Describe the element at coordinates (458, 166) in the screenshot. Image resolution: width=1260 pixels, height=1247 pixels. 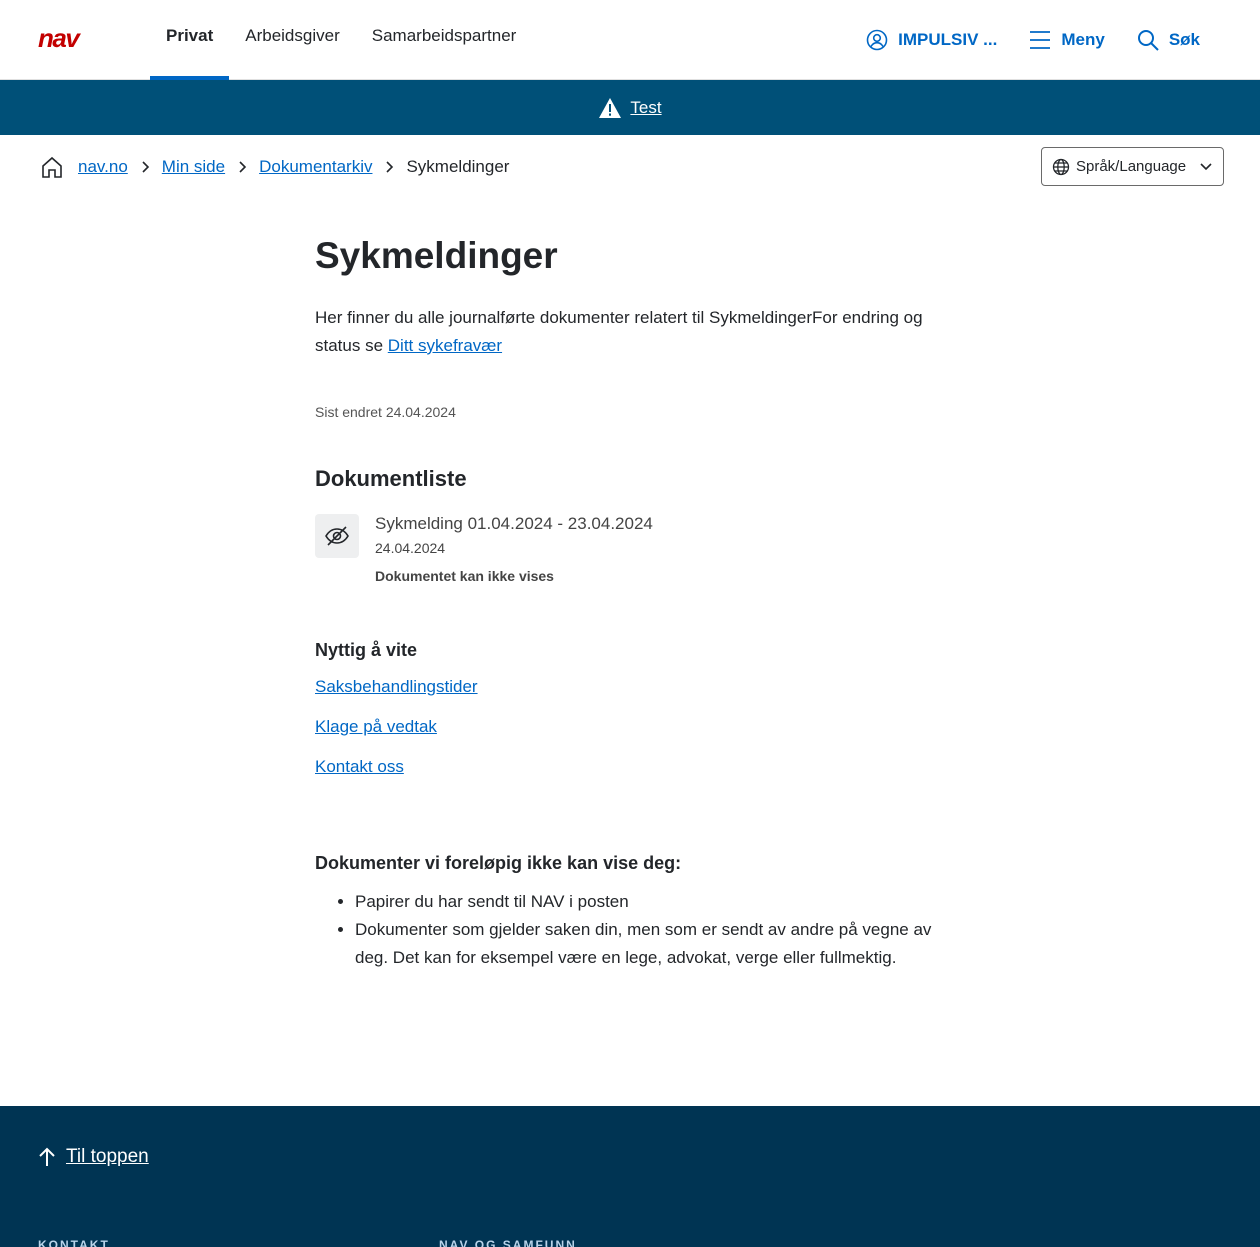
I see `breadcrumb-current: Sykmeldinger` at that location.